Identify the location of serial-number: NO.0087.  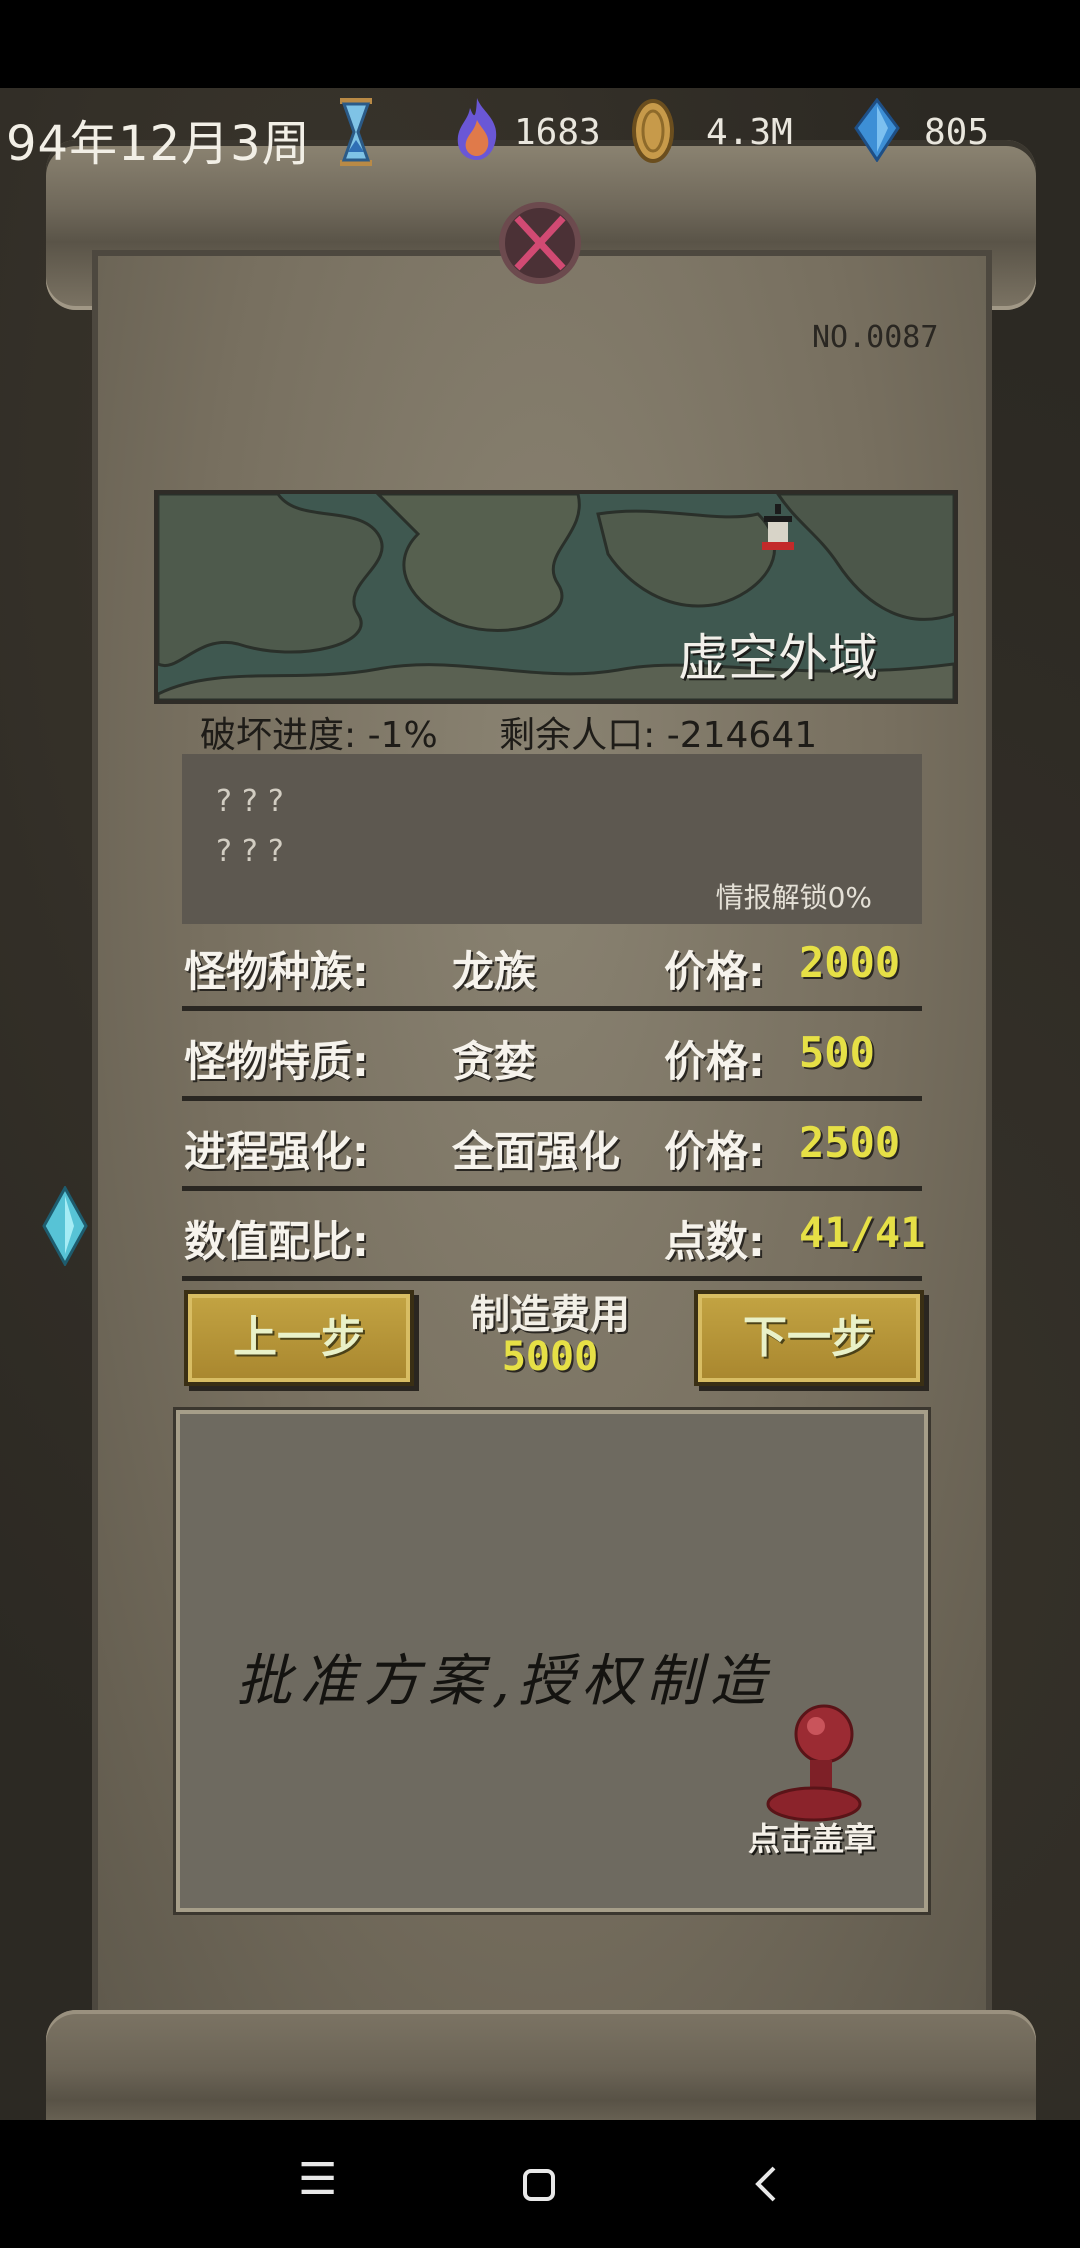
(875, 337).